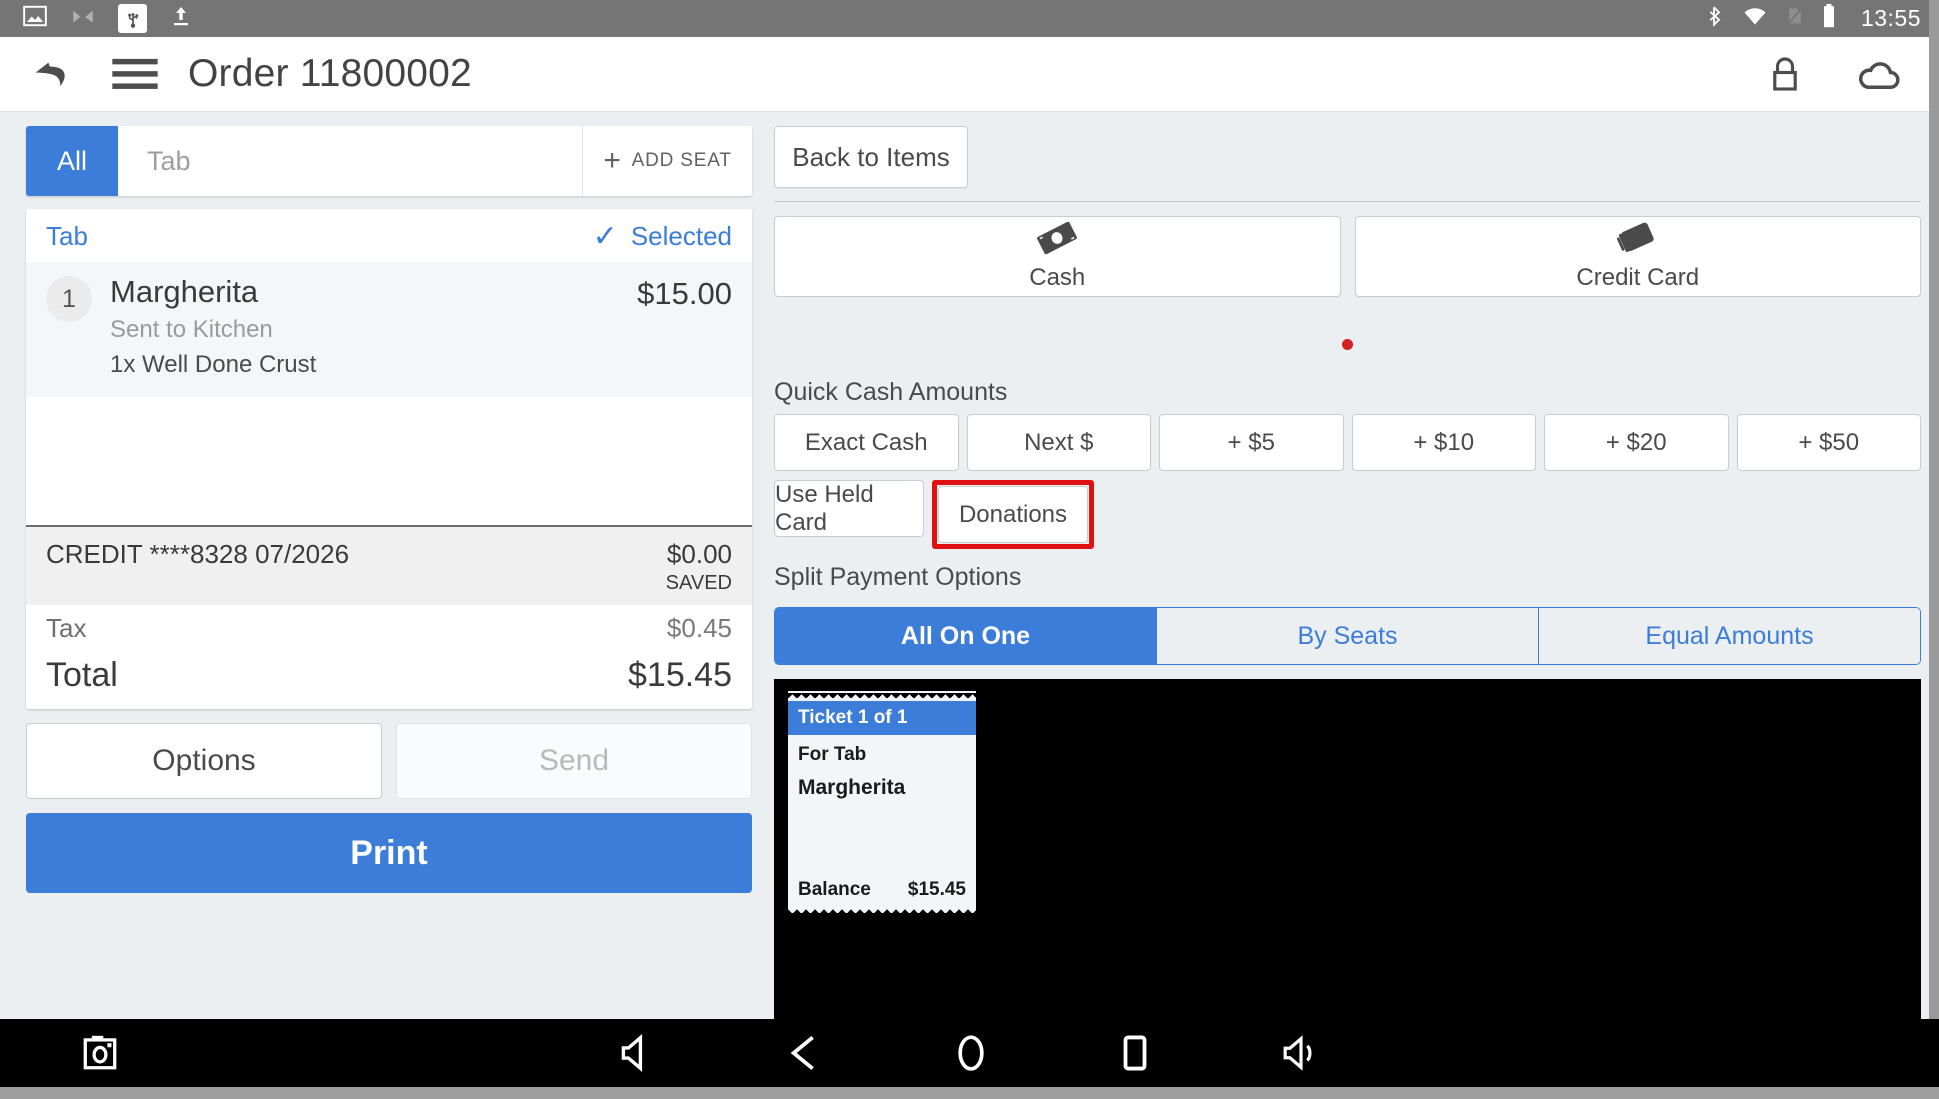  What do you see at coordinates (866, 442) in the screenshot?
I see `quick-cash-exact: Exact Cash` at bounding box center [866, 442].